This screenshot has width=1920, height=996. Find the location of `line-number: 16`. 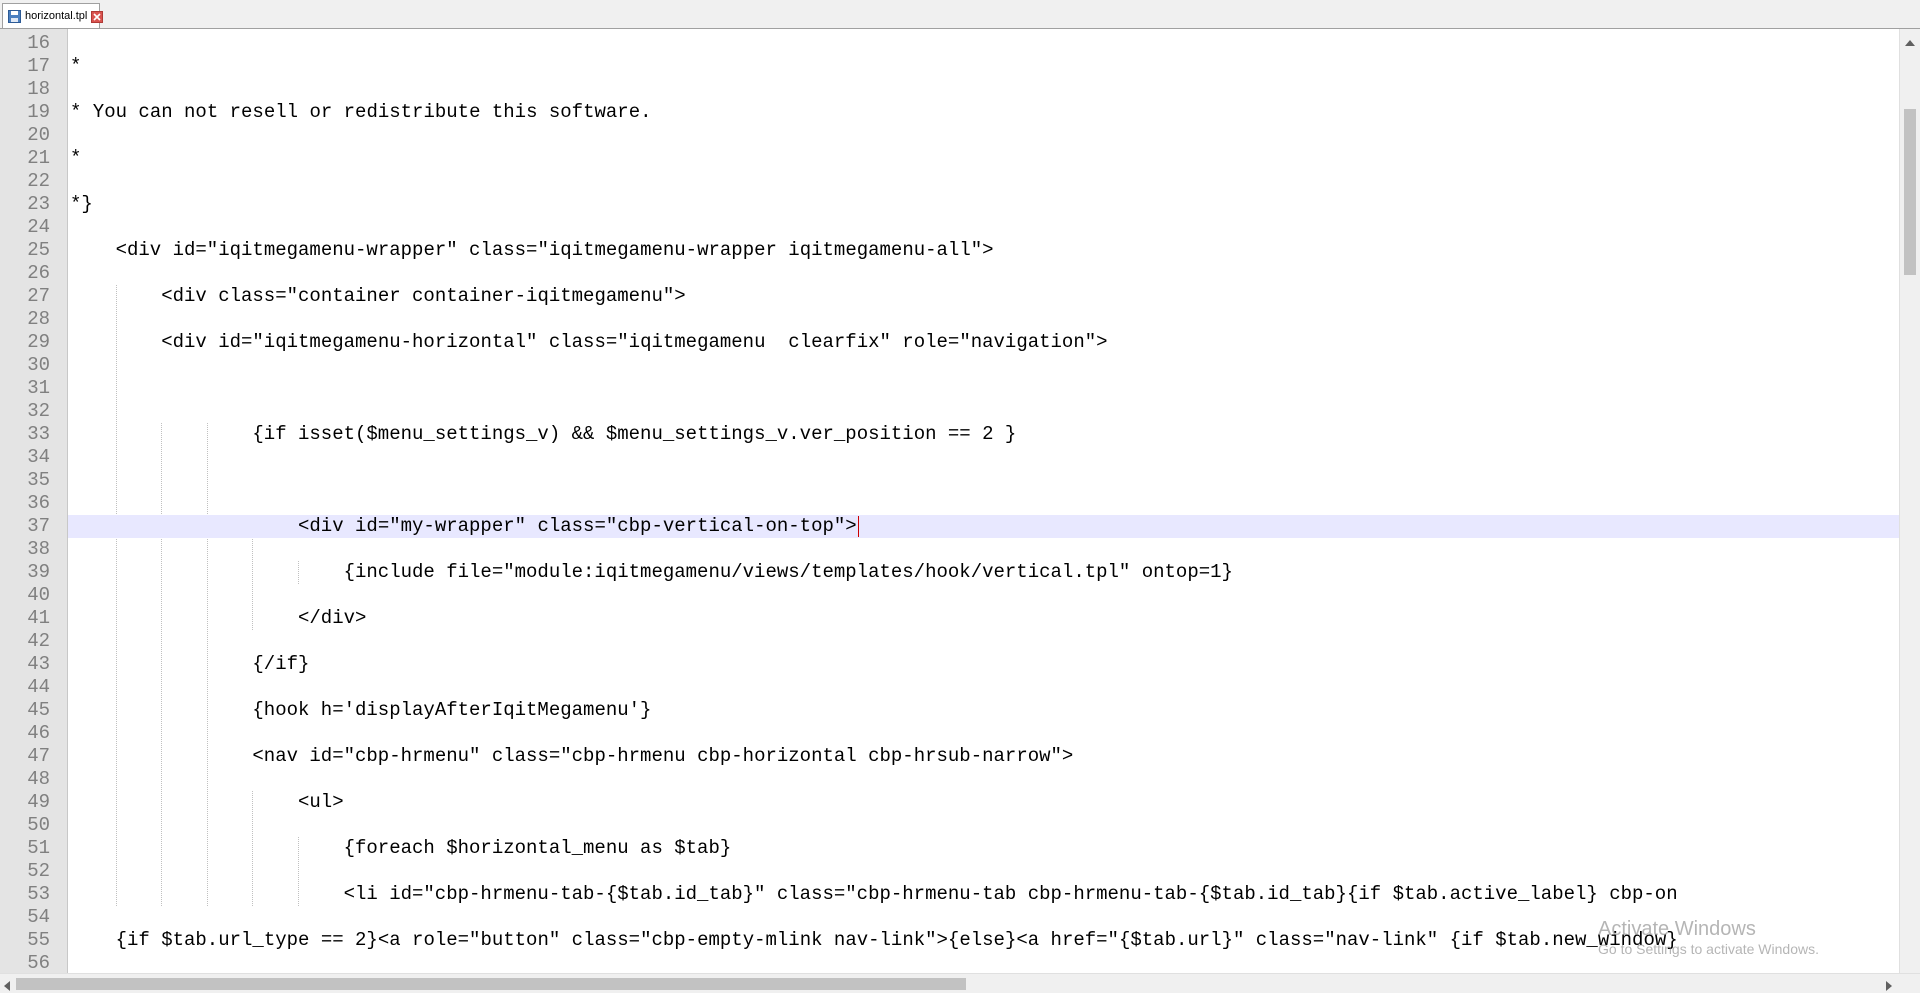

line-number: 16 is located at coordinates (38, 43).